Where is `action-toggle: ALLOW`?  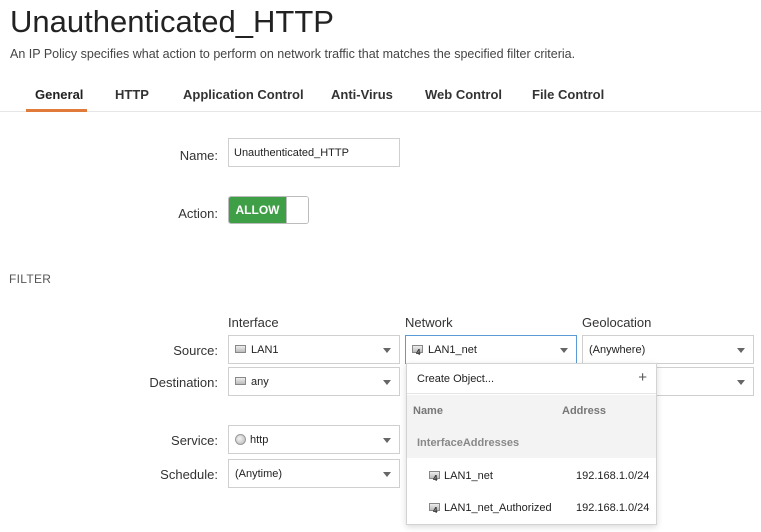
action-toggle: ALLOW is located at coordinates (268, 210).